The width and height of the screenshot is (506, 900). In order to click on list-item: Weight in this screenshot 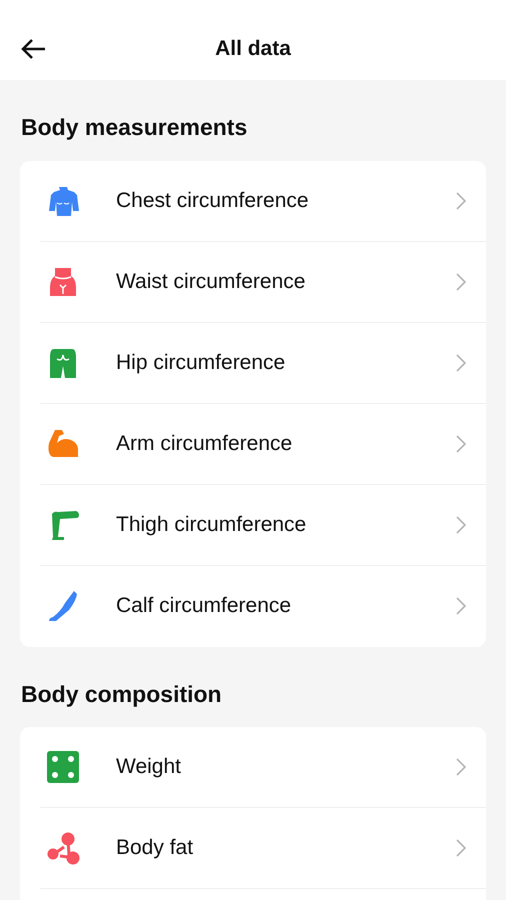, I will do `click(263, 767)`.